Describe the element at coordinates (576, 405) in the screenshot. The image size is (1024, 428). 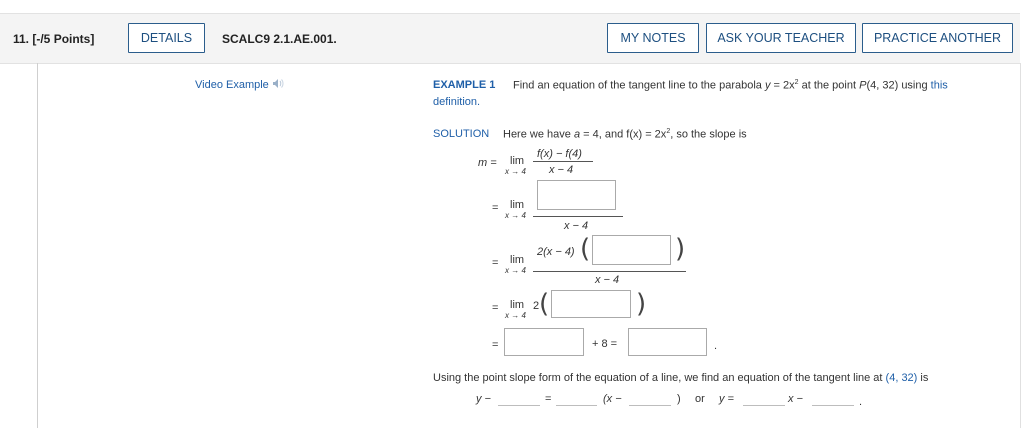
I see `slope-blank-line` at that location.